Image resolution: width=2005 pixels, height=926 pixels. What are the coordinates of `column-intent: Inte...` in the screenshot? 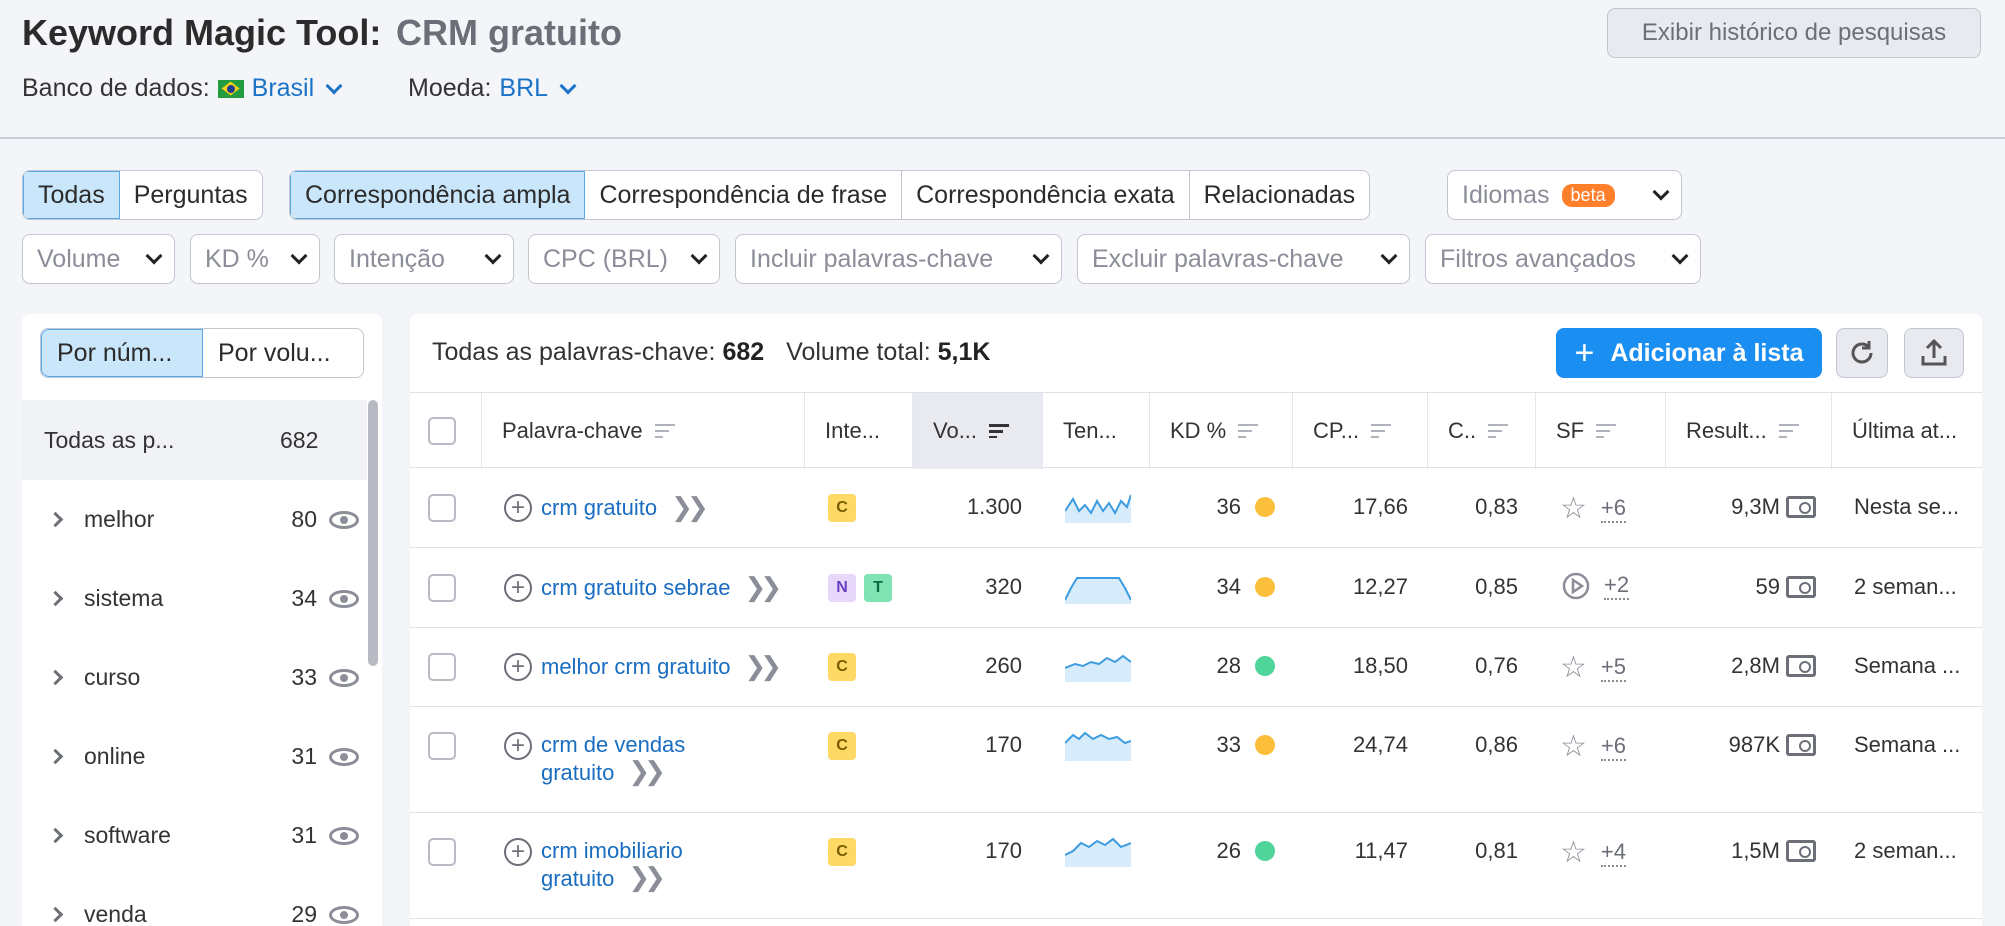 It's located at (858, 431).